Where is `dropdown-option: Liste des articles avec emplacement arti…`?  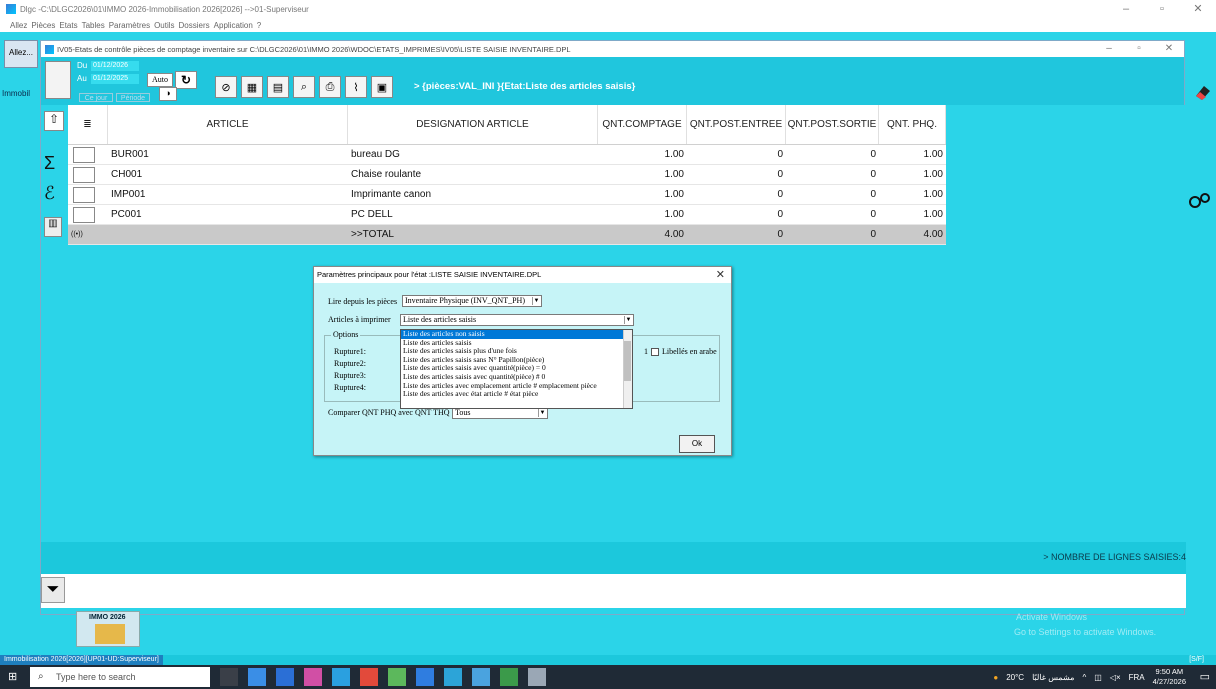 dropdown-option: Liste des articles avec emplacement arti… is located at coordinates (516, 386).